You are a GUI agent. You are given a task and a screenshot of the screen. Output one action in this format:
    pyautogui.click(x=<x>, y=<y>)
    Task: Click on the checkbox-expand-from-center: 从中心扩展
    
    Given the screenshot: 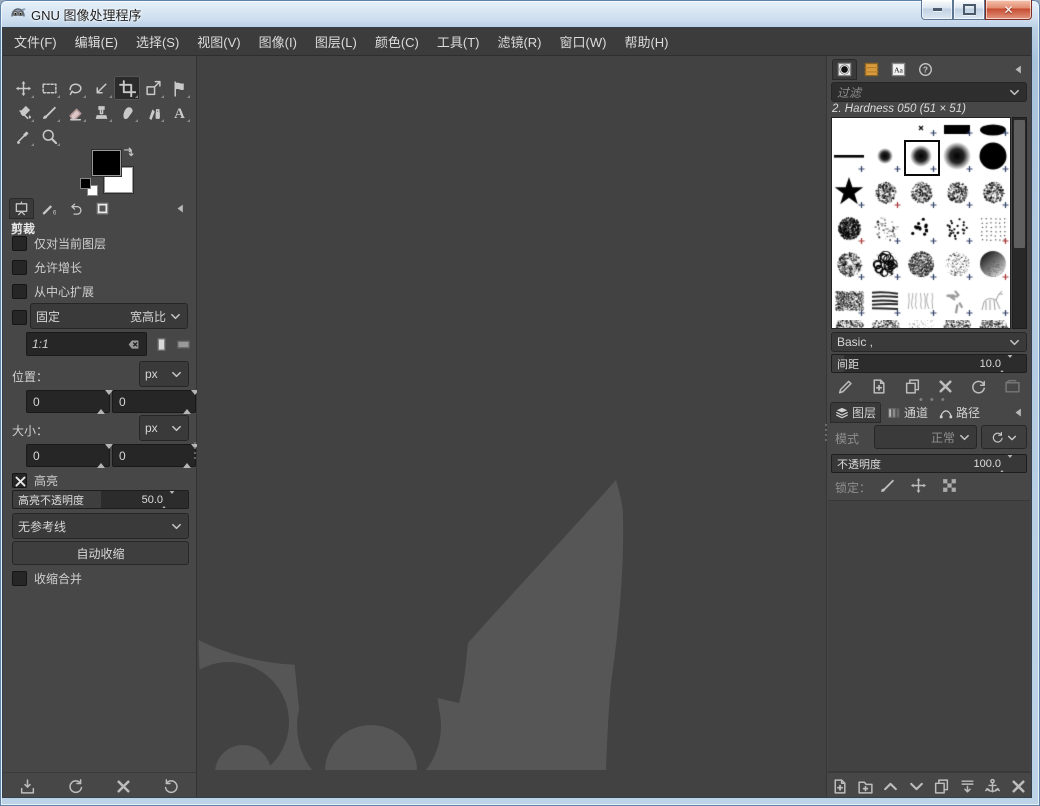 What is the action you would take?
    pyautogui.click(x=53, y=291)
    